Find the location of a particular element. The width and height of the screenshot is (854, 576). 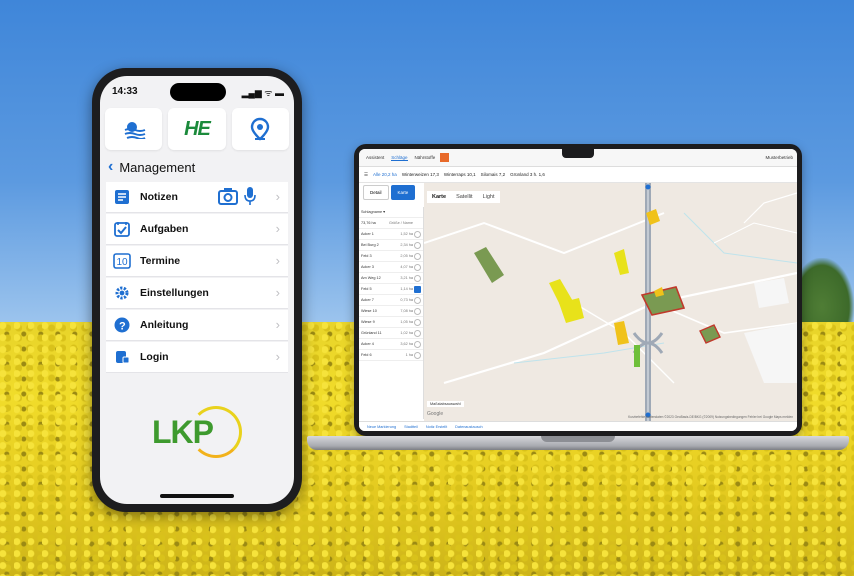

crop-filter-all: Alle 20,2 ha is located at coordinates (385, 174).